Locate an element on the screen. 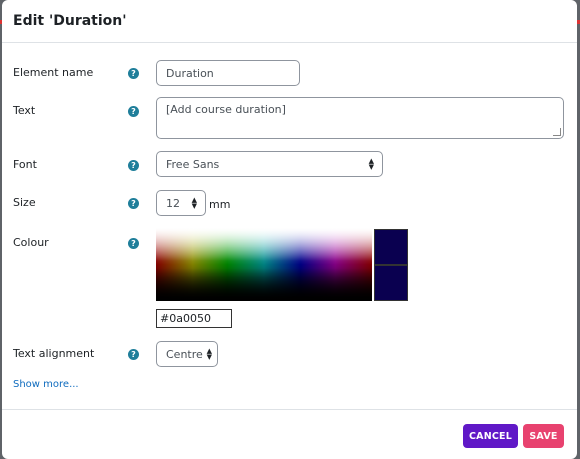  text-alignment-select: Centre ▲ ▼ is located at coordinates (187, 354).